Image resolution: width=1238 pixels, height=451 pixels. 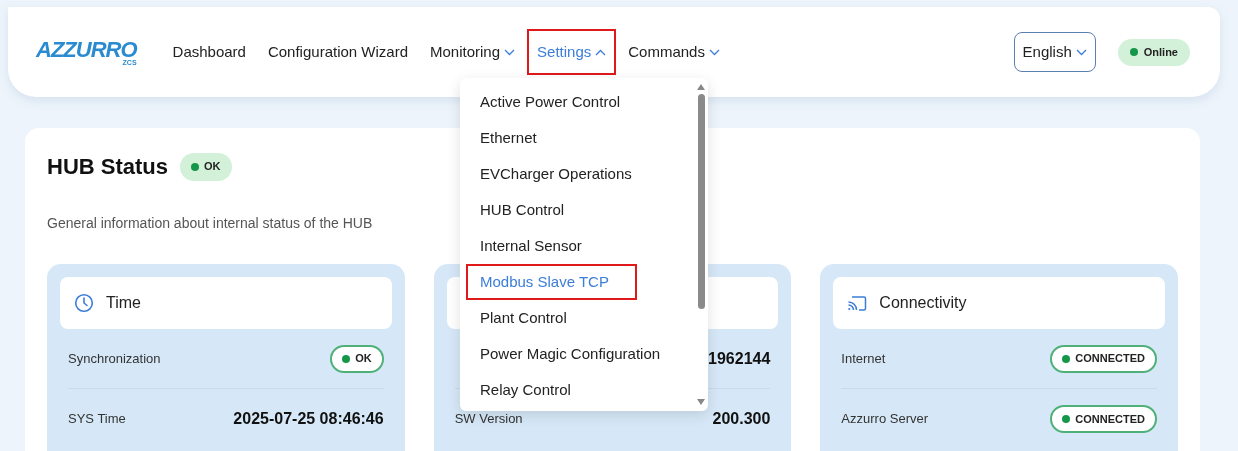 What do you see at coordinates (508, 138) in the screenshot?
I see `menu-item: Ethernet` at bounding box center [508, 138].